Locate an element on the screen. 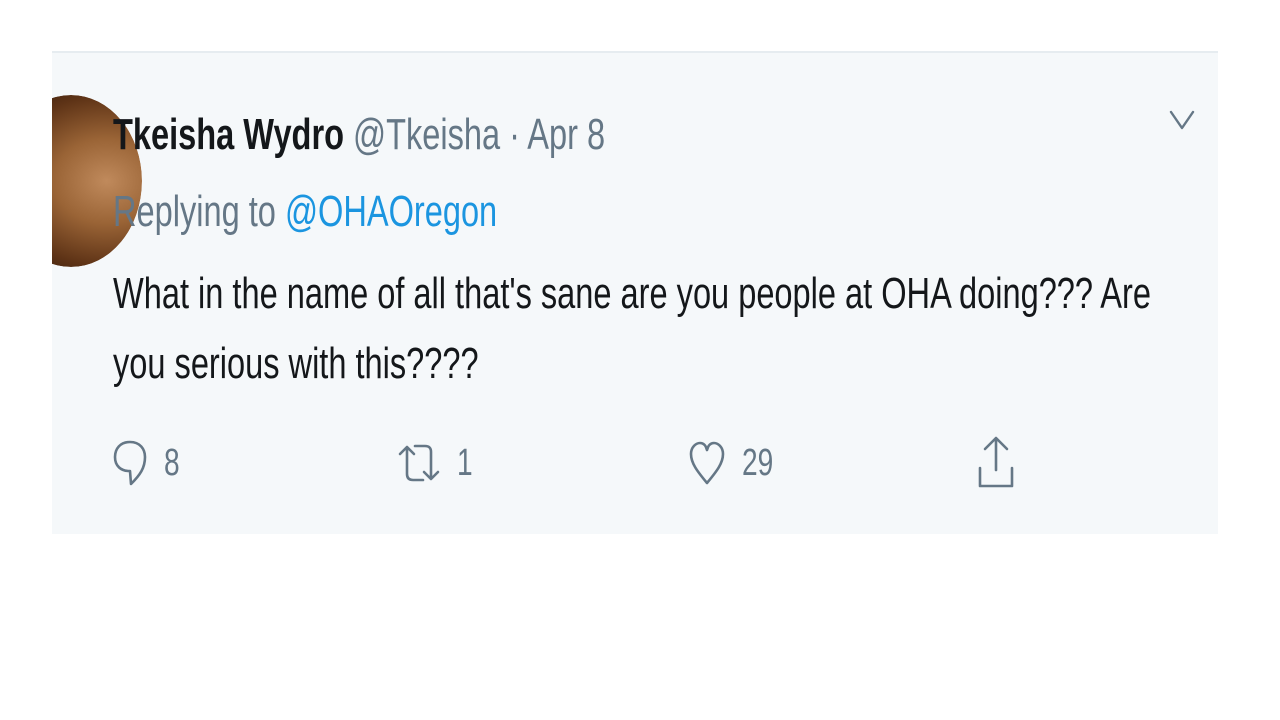 The height and width of the screenshot is (720, 1280). reply-context: Replying to @OHAOregon is located at coordinates (305, 212).